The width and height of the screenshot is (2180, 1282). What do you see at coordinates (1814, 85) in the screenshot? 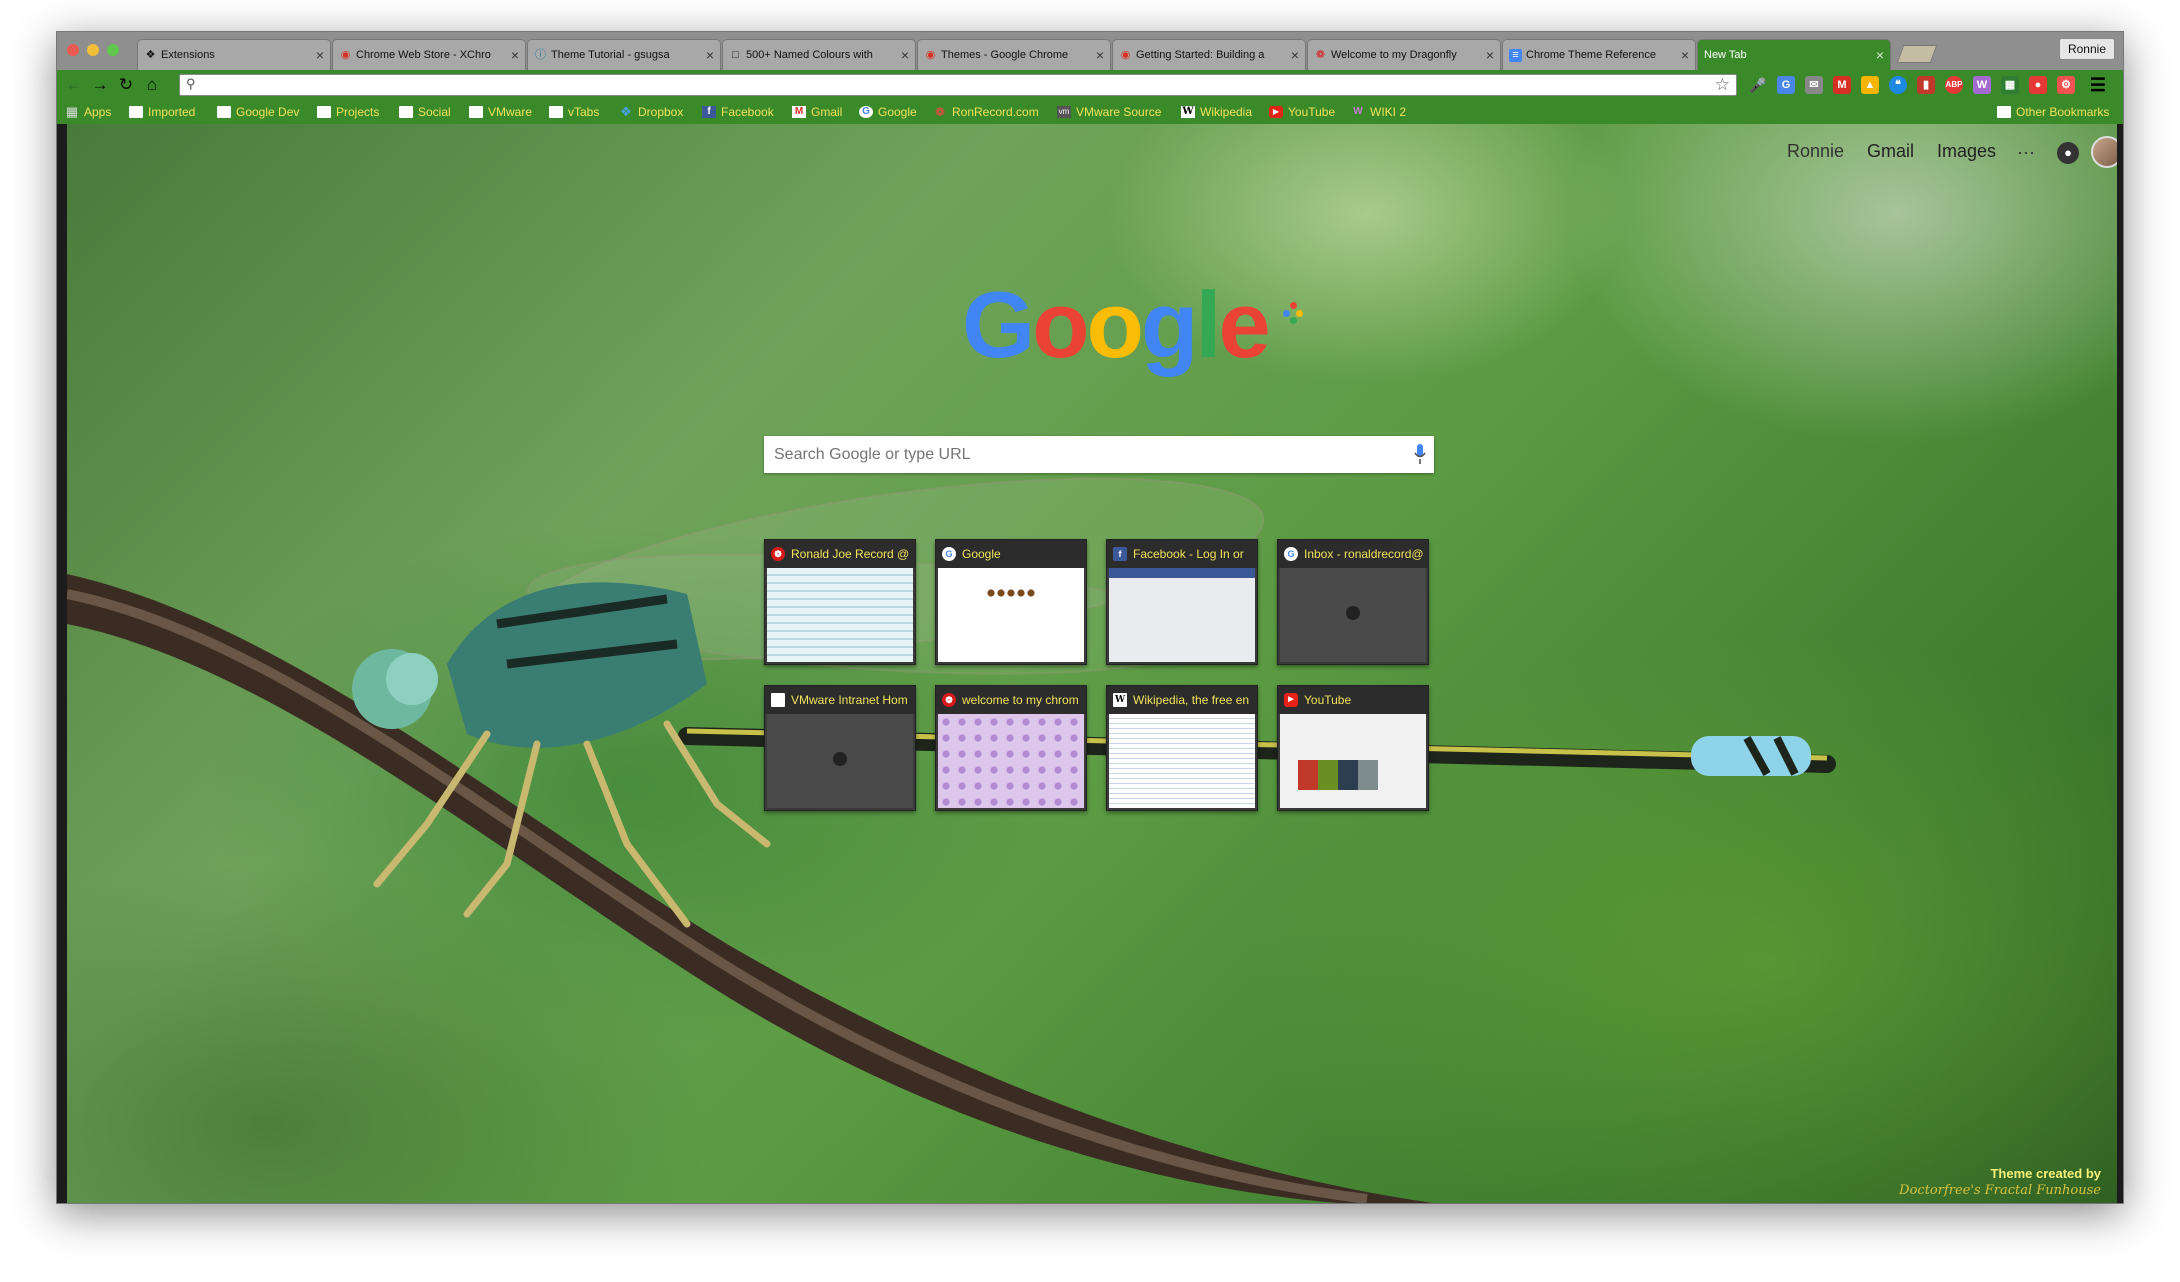
I see `mail-checker-icon: ✉` at bounding box center [1814, 85].